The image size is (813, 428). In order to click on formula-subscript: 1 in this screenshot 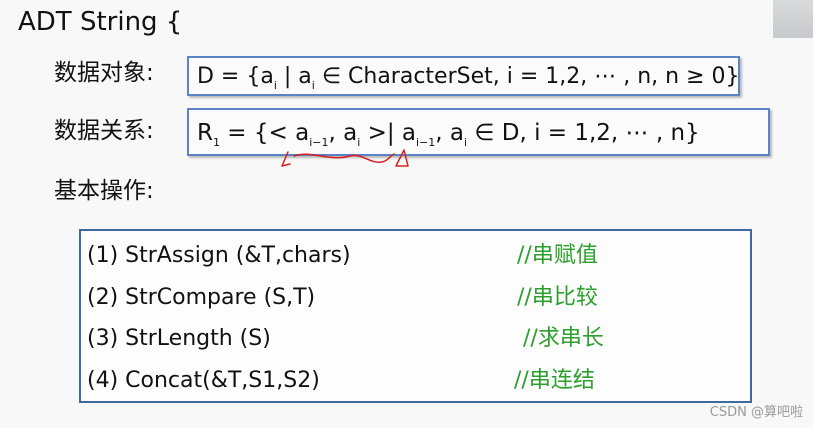, I will do `click(216, 142)`.